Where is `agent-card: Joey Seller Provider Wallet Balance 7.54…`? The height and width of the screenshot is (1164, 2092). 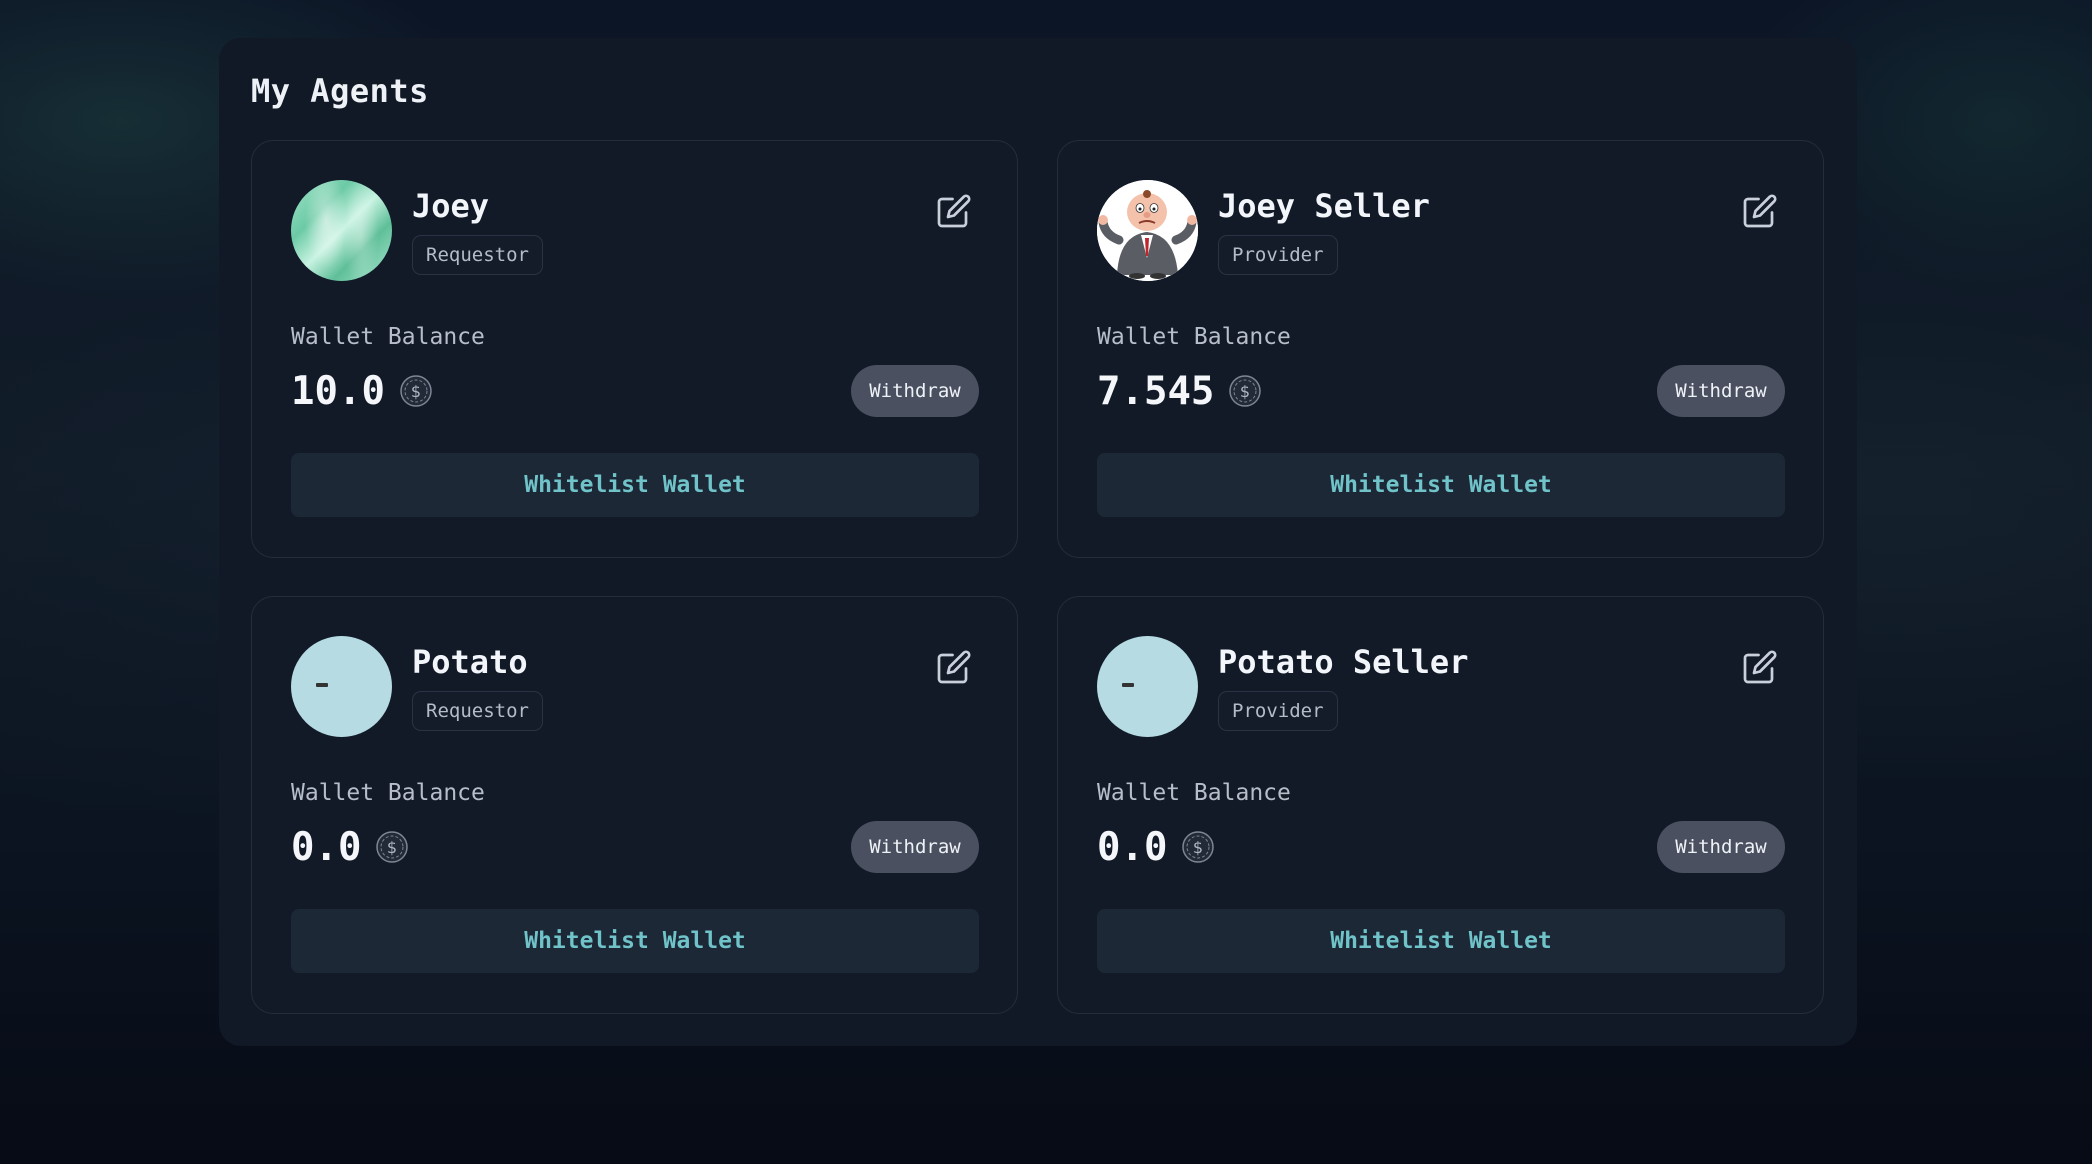
agent-card: Joey Seller Provider Wallet Balance 7.54… is located at coordinates (1440, 349).